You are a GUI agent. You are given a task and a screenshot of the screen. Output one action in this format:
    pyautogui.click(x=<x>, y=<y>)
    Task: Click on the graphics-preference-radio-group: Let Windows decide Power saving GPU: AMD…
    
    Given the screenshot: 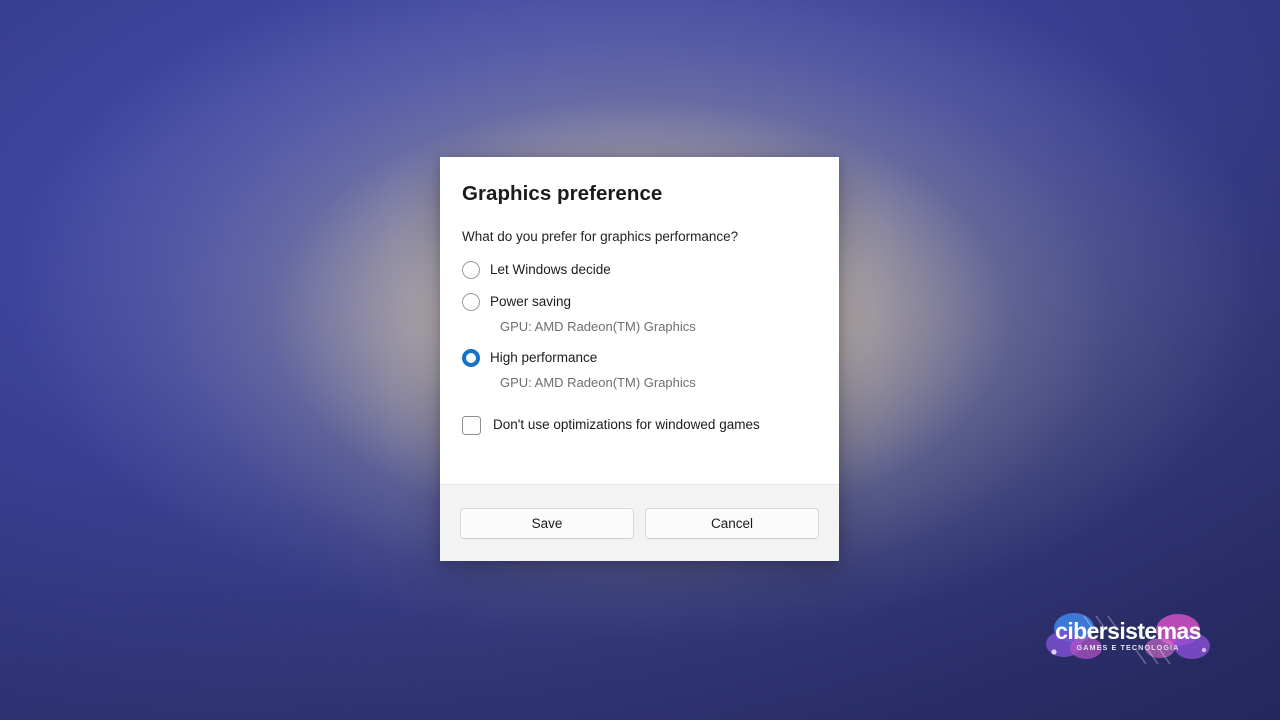 What is the action you would take?
    pyautogui.click(x=639, y=324)
    